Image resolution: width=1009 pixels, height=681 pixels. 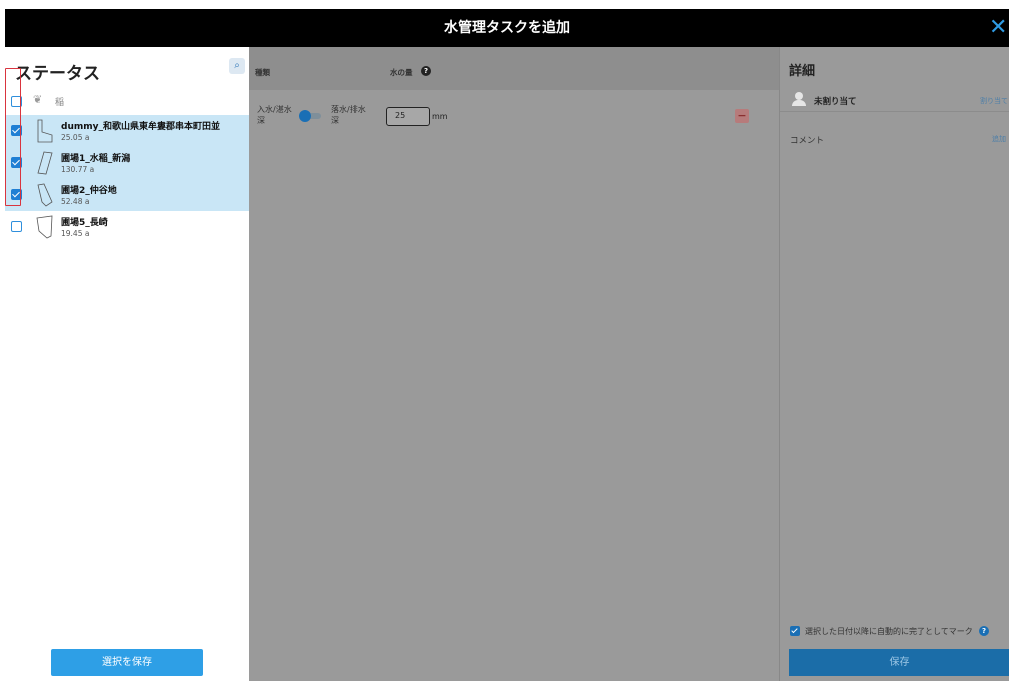 I want to click on auto-complete-checkbox, so click(x=795, y=631).